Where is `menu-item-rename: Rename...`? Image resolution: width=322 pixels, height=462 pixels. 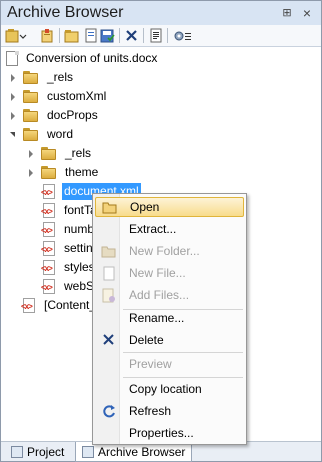
menu-item-rename: Rename... is located at coordinates (169, 318).